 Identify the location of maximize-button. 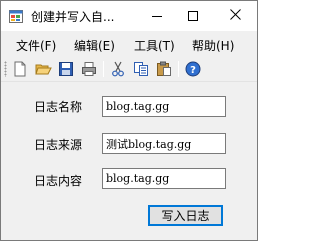
(193, 16).